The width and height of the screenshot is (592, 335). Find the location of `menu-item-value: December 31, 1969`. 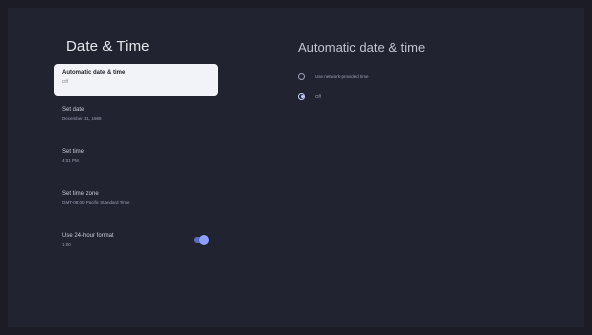

menu-item-value: December 31, 1969 is located at coordinates (82, 118).